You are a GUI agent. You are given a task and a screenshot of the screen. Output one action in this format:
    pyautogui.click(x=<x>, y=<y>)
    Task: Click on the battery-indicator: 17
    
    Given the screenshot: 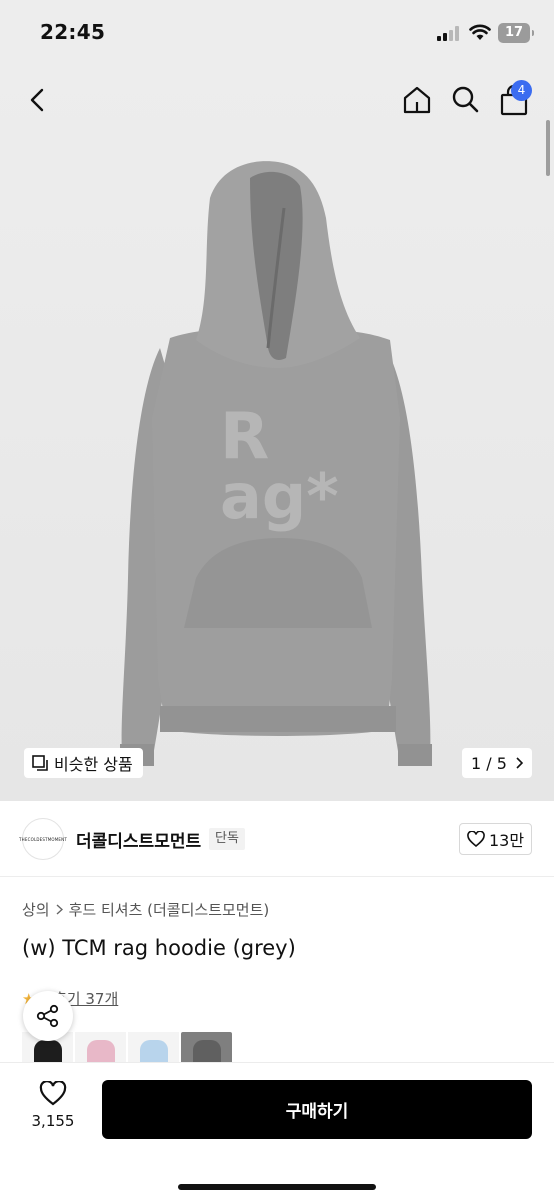 What is the action you would take?
    pyautogui.click(x=516, y=33)
    